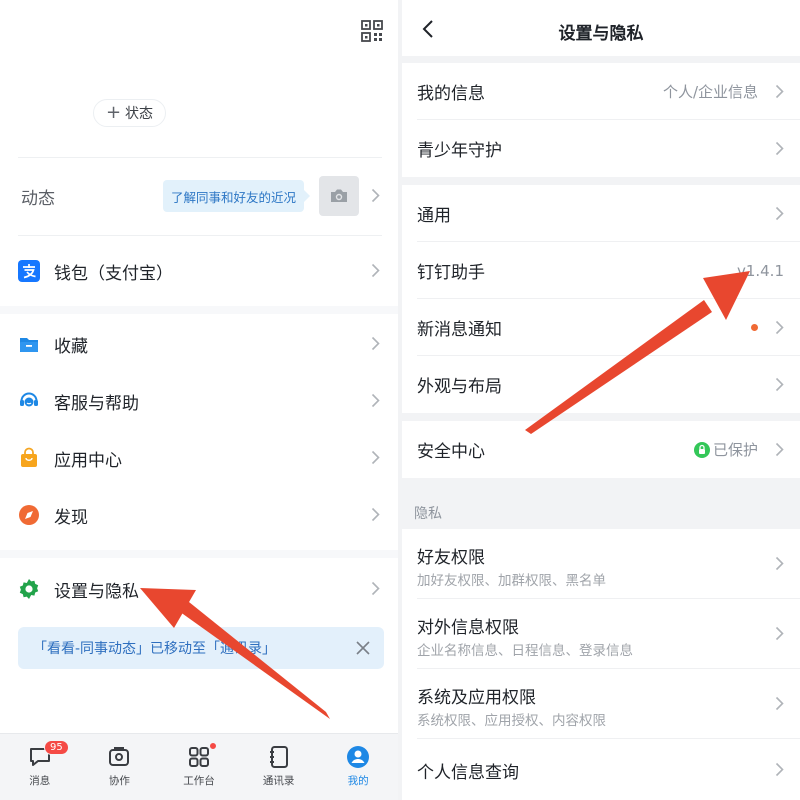 The height and width of the screenshot is (800, 800). Describe the element at coordinates (96, 403) in the screenshot. I see `menu-item-label: 客服与帮助` at that location.